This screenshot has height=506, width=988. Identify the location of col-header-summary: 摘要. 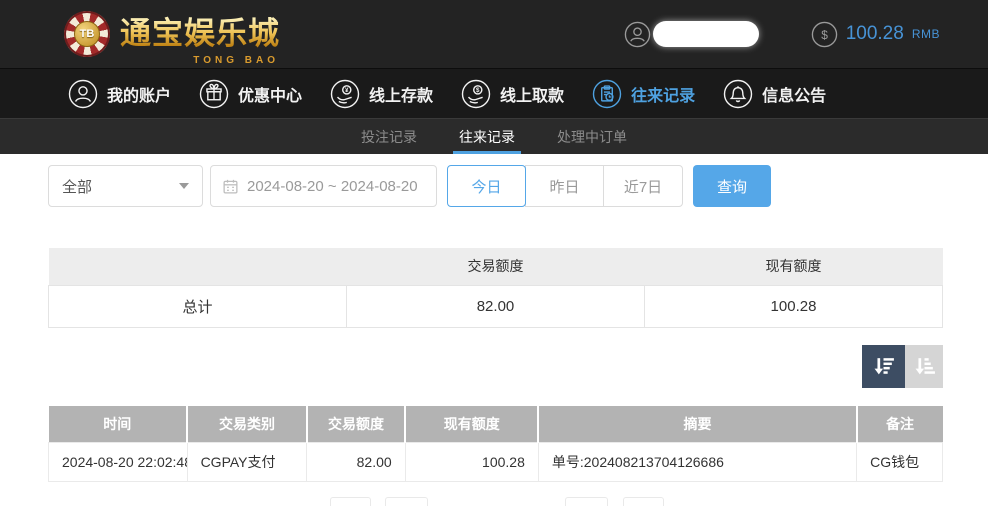
(698, 424).